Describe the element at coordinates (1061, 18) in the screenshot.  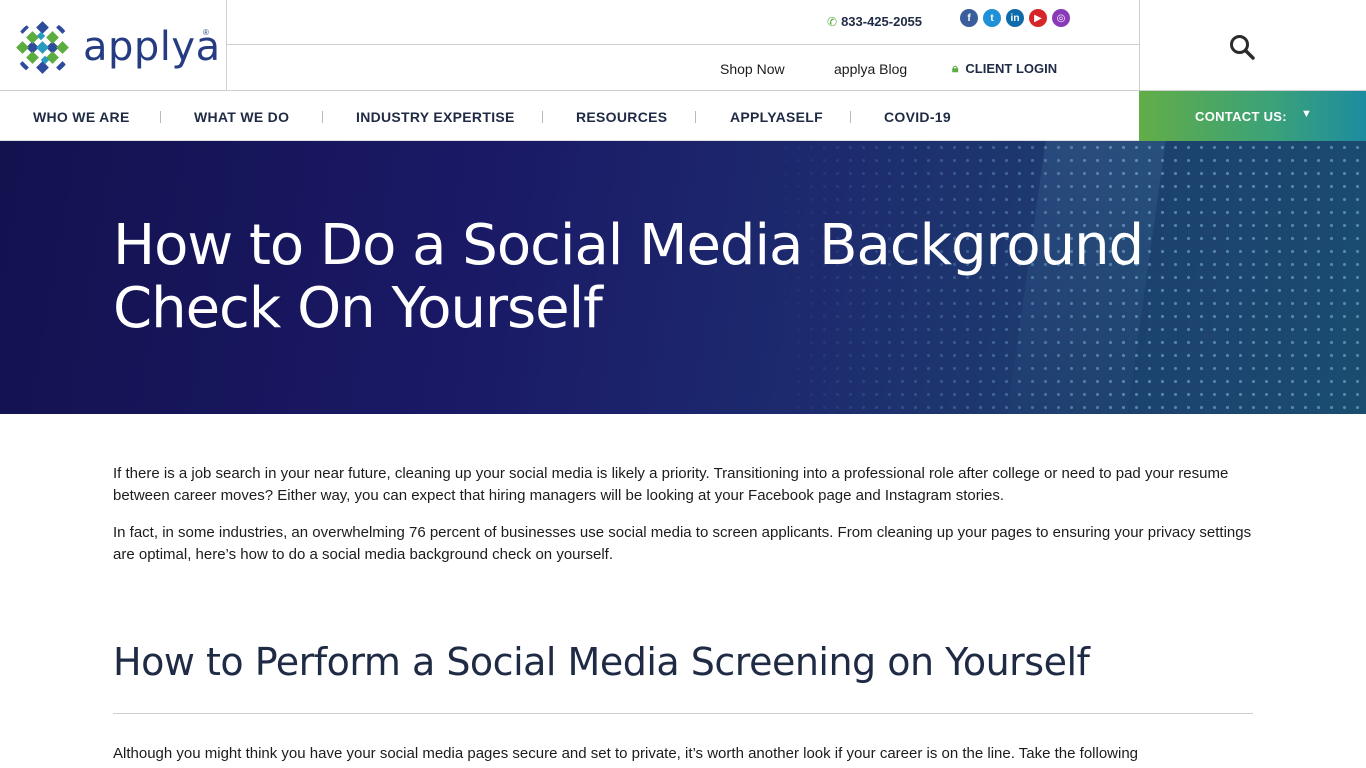
I see `instagram-icon: ◎` at that location.